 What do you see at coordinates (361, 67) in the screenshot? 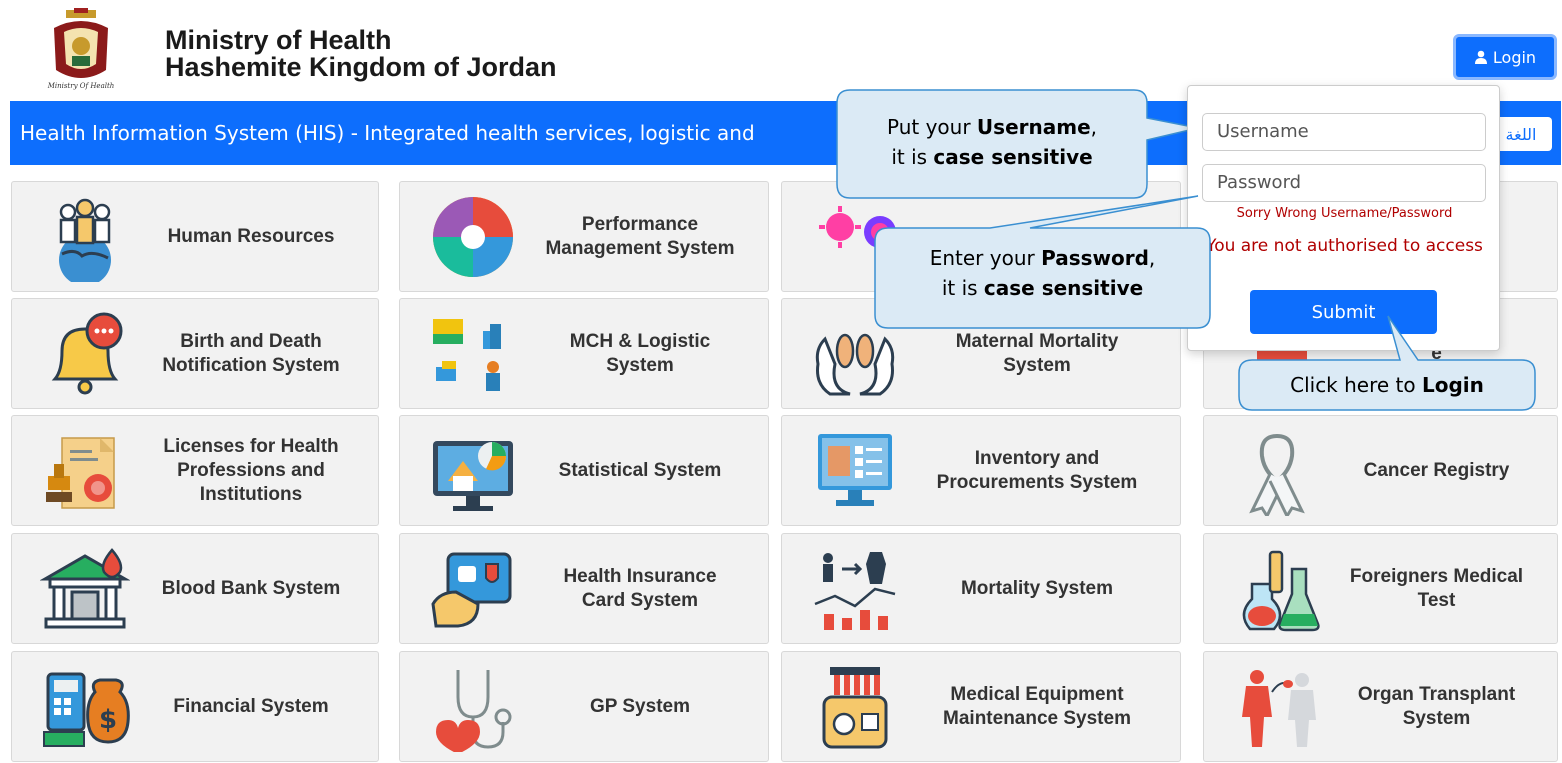
I see `country-title: Hashemite Kingdom of Jordan` at bounding box center [361, 67].